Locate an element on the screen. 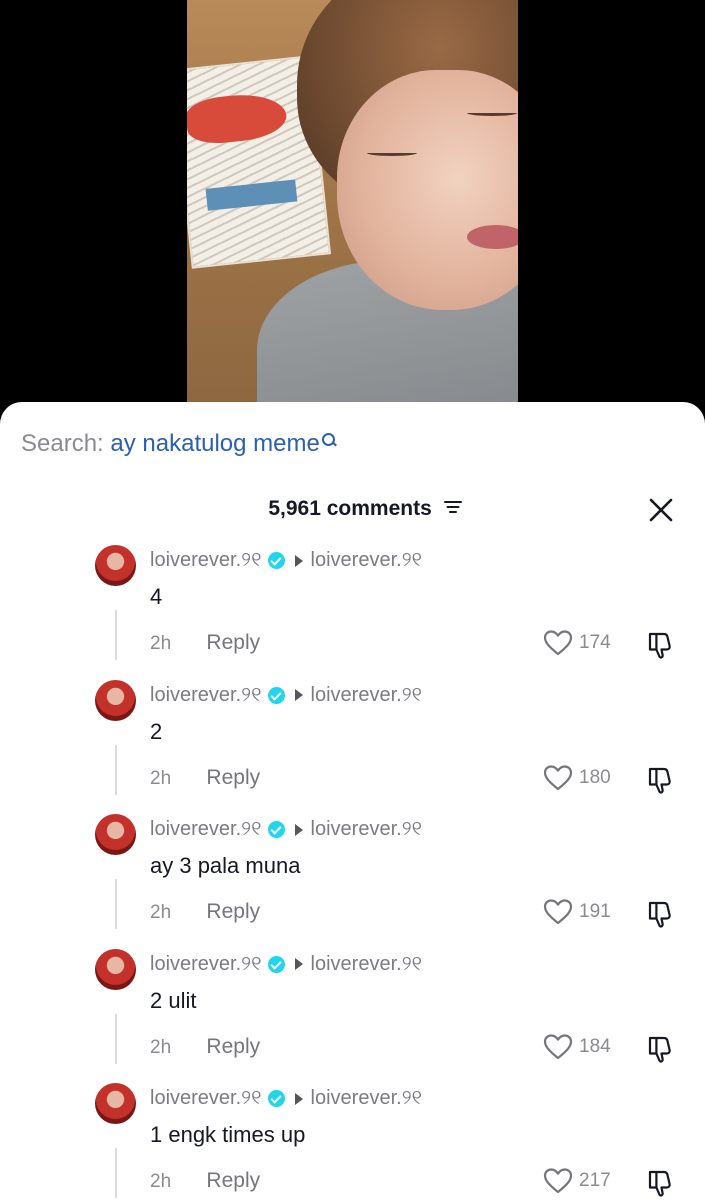 The image size is (705, 1200). like-count: 191 is located at coordinates (595, 911).